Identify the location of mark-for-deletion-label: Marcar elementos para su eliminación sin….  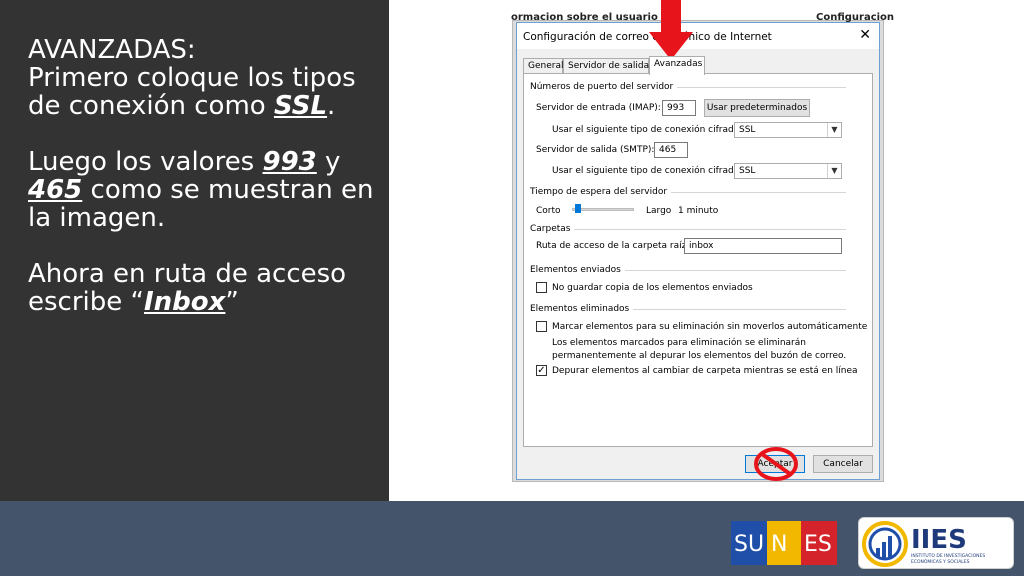
(710, 327).